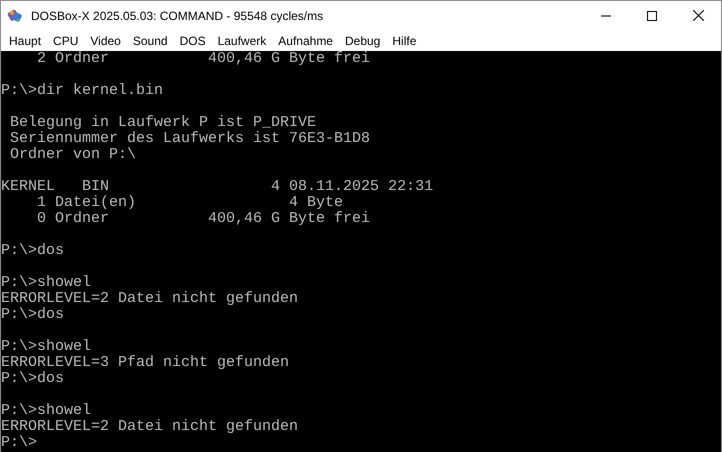 The height and width of the screenshot is (452, 722). Describe the element at coordinates (177, 15) in the screenshot. I see `window-title: DOSBox-X 2025.05.03: COMMAND - 95548 cycles/ms` at that location.